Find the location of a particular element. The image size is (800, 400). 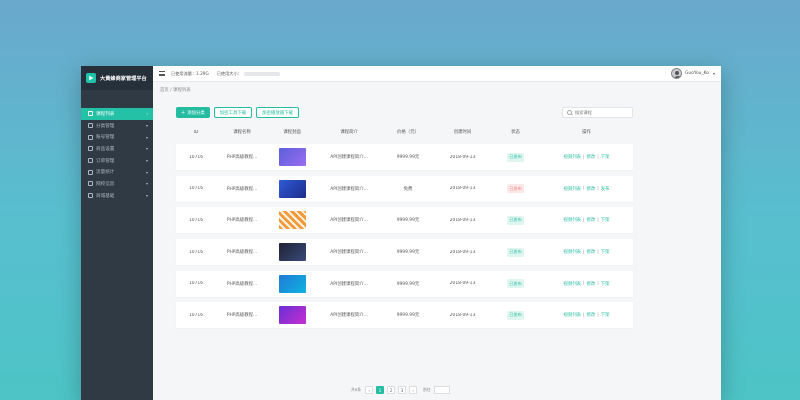

sidebar-item-label: 课程列表 is located at coordinates (105, 114).